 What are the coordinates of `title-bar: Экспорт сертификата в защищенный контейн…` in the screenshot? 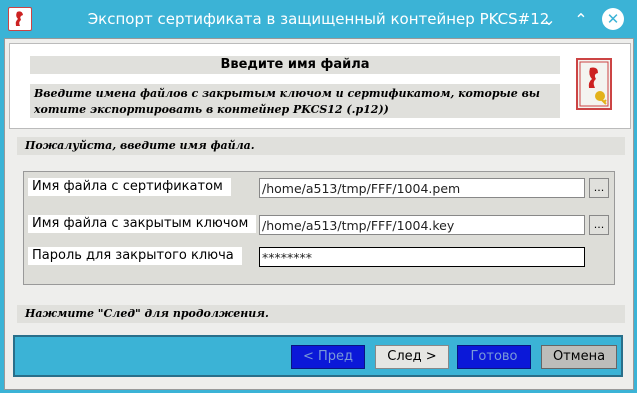 It's located at (318, 19).